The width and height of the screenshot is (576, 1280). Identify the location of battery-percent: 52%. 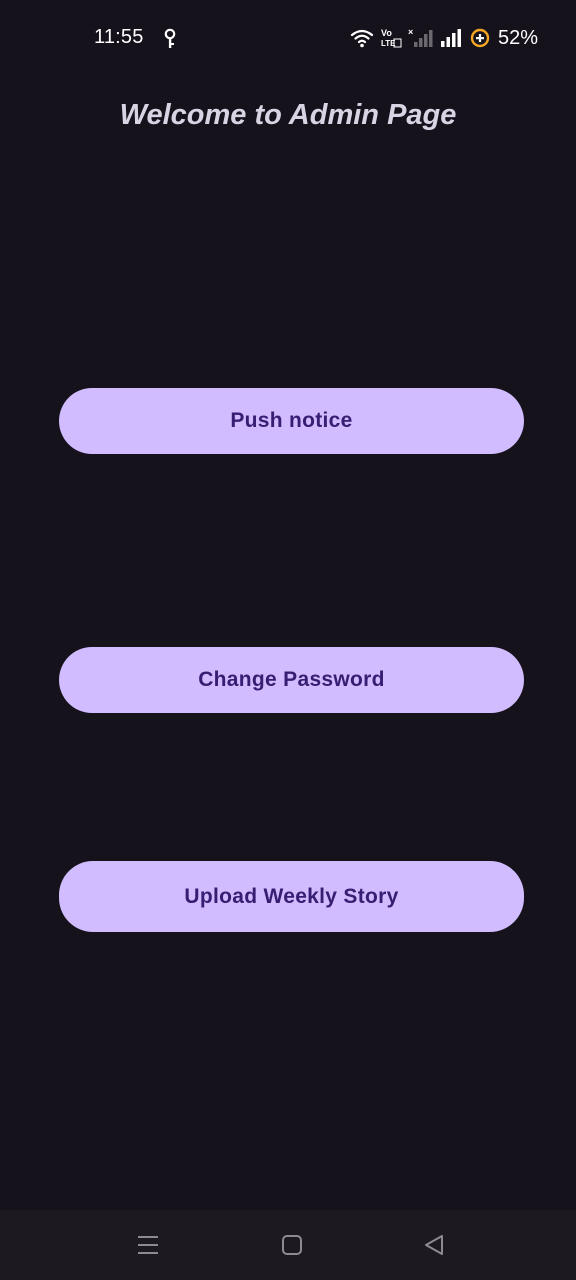
(517, 37).